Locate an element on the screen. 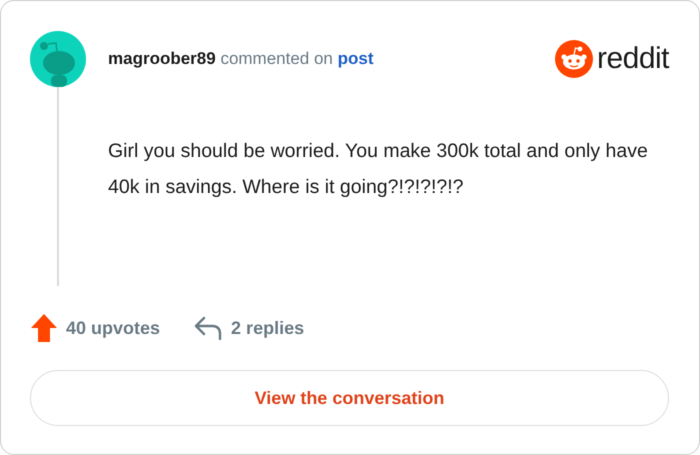  alien-logo-icon is located at coordinates (573, 59).